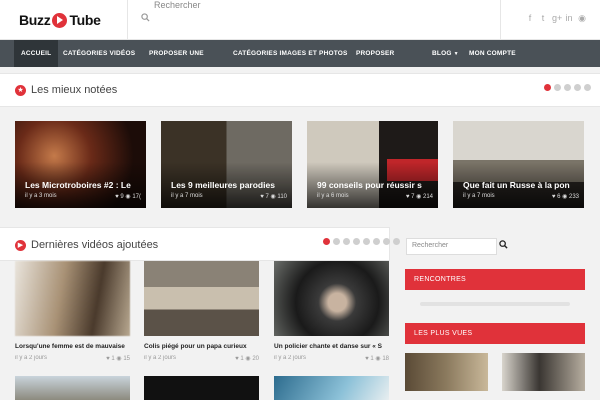 The width and height of the screenshot is (600, 400). Describe the element at coordinates (128, 196) in the screenshot. I see `card-stats: ♥ 9 ◉ 17(` at that location.